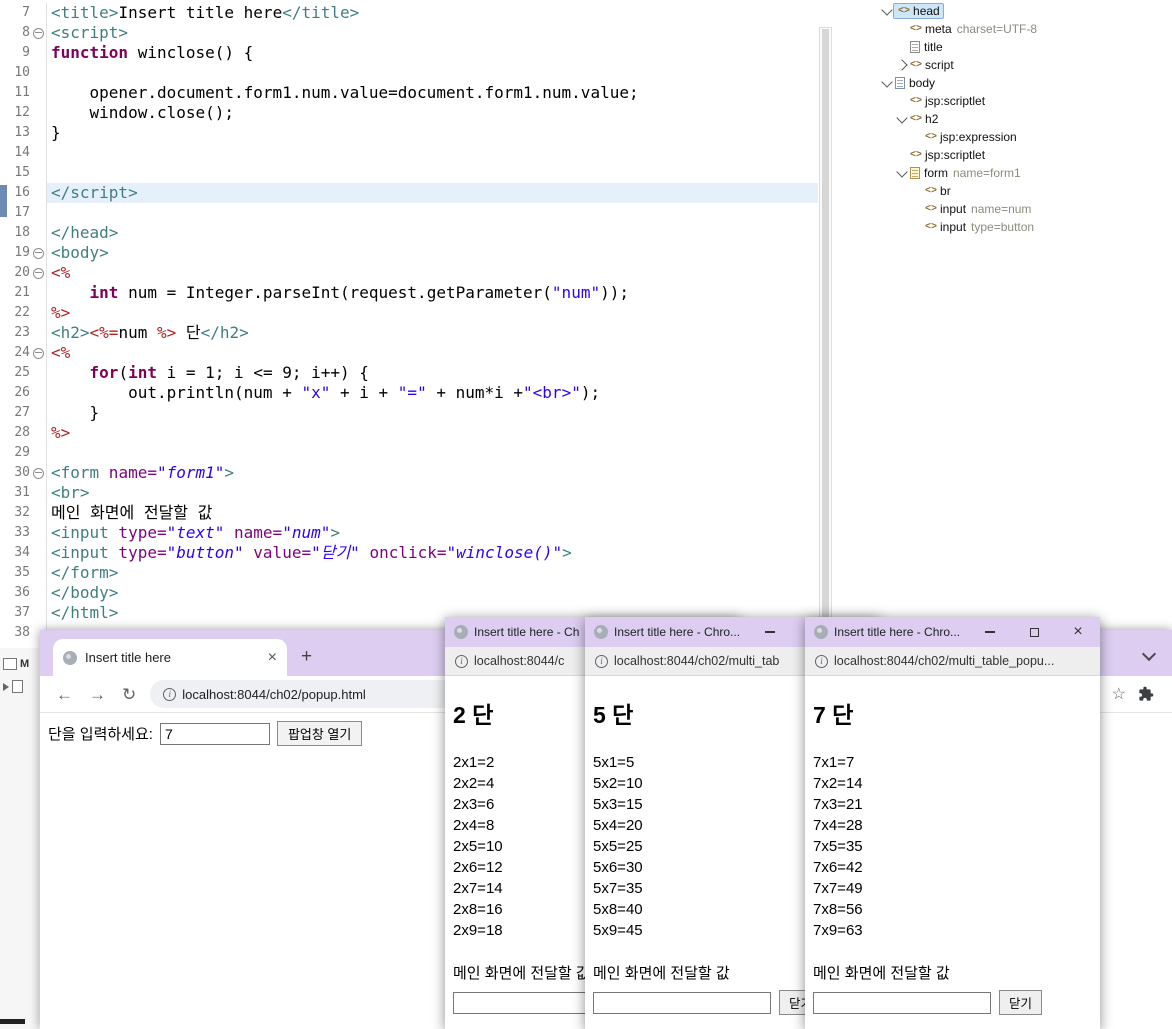  What do you see at coordinates (1024, 227) in the screenshot?
I see `outline-item-input: <> input type=button` at bounding box center [1024, 227].